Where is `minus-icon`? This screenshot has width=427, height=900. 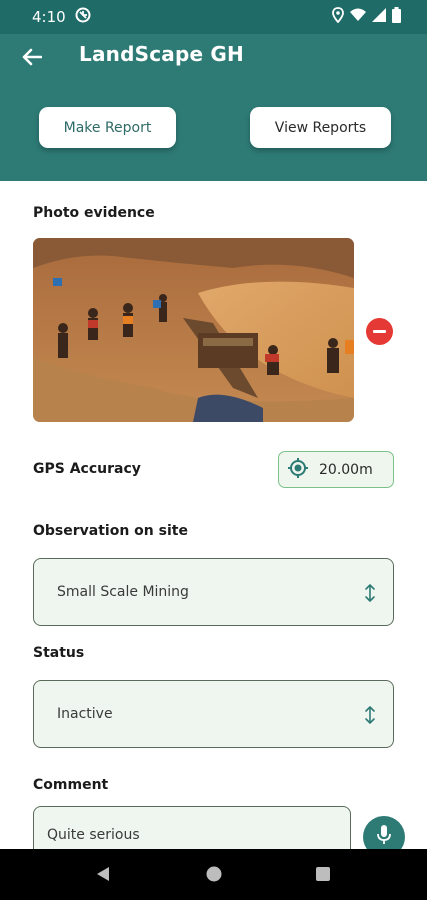 minus-icon is located at coordinates (379, 331).